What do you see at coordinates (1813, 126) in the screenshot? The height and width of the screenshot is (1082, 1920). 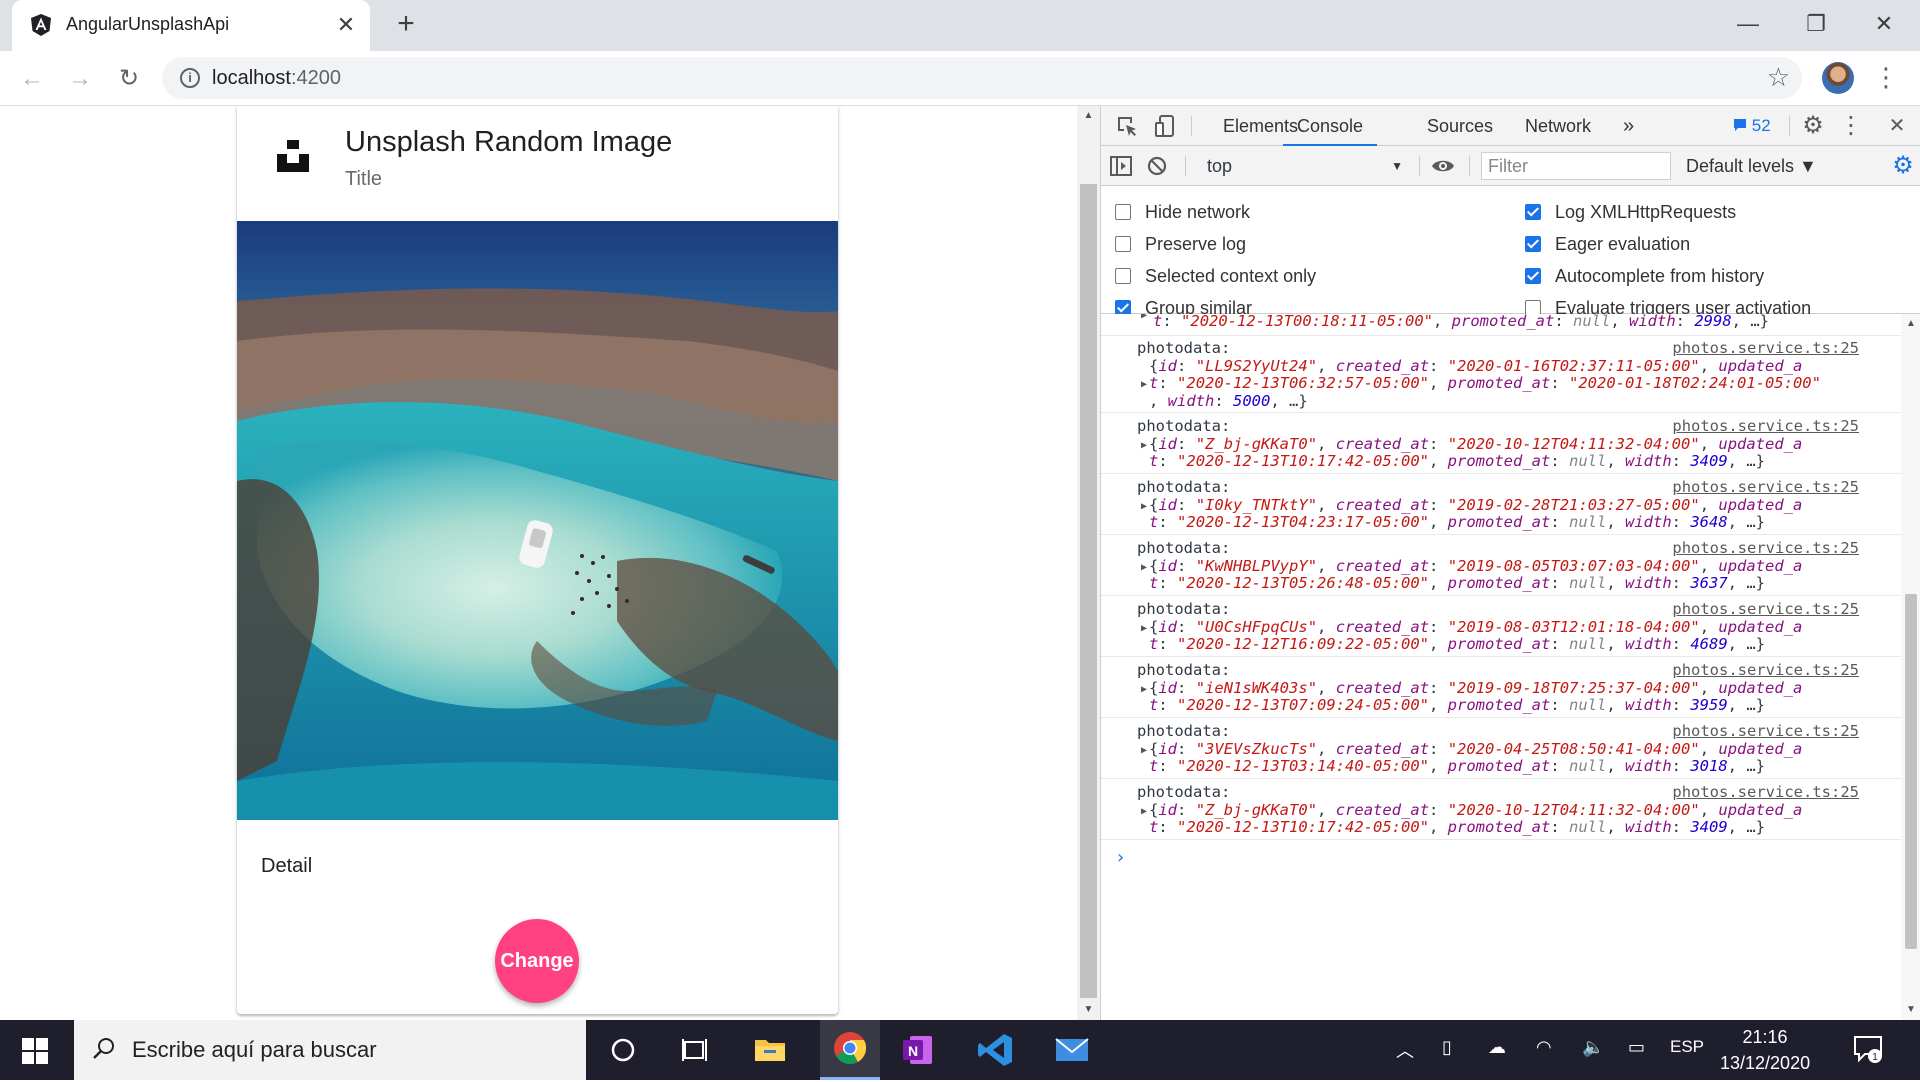 I see `settings-gear-icon: ⚙` at bounding box center [1813, 126].